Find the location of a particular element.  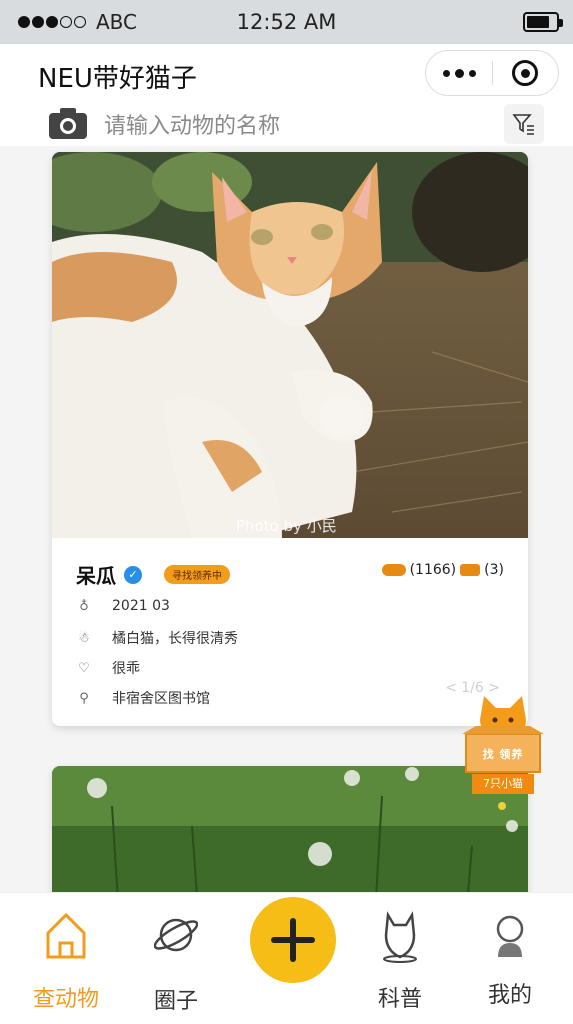

birthday-icon: ♁ is located at coordinates (84, 606).